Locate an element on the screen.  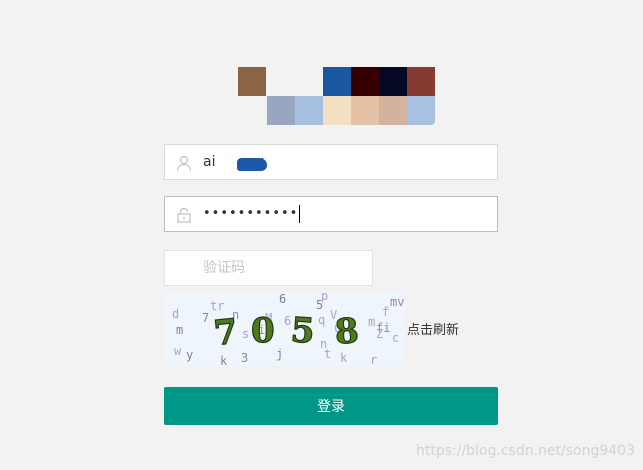
user-icon is located at coordinates (184, 163).